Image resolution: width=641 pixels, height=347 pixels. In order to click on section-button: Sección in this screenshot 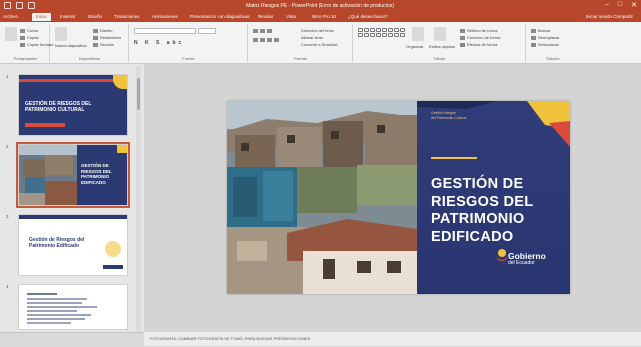, I will do `click(103, 44)`.